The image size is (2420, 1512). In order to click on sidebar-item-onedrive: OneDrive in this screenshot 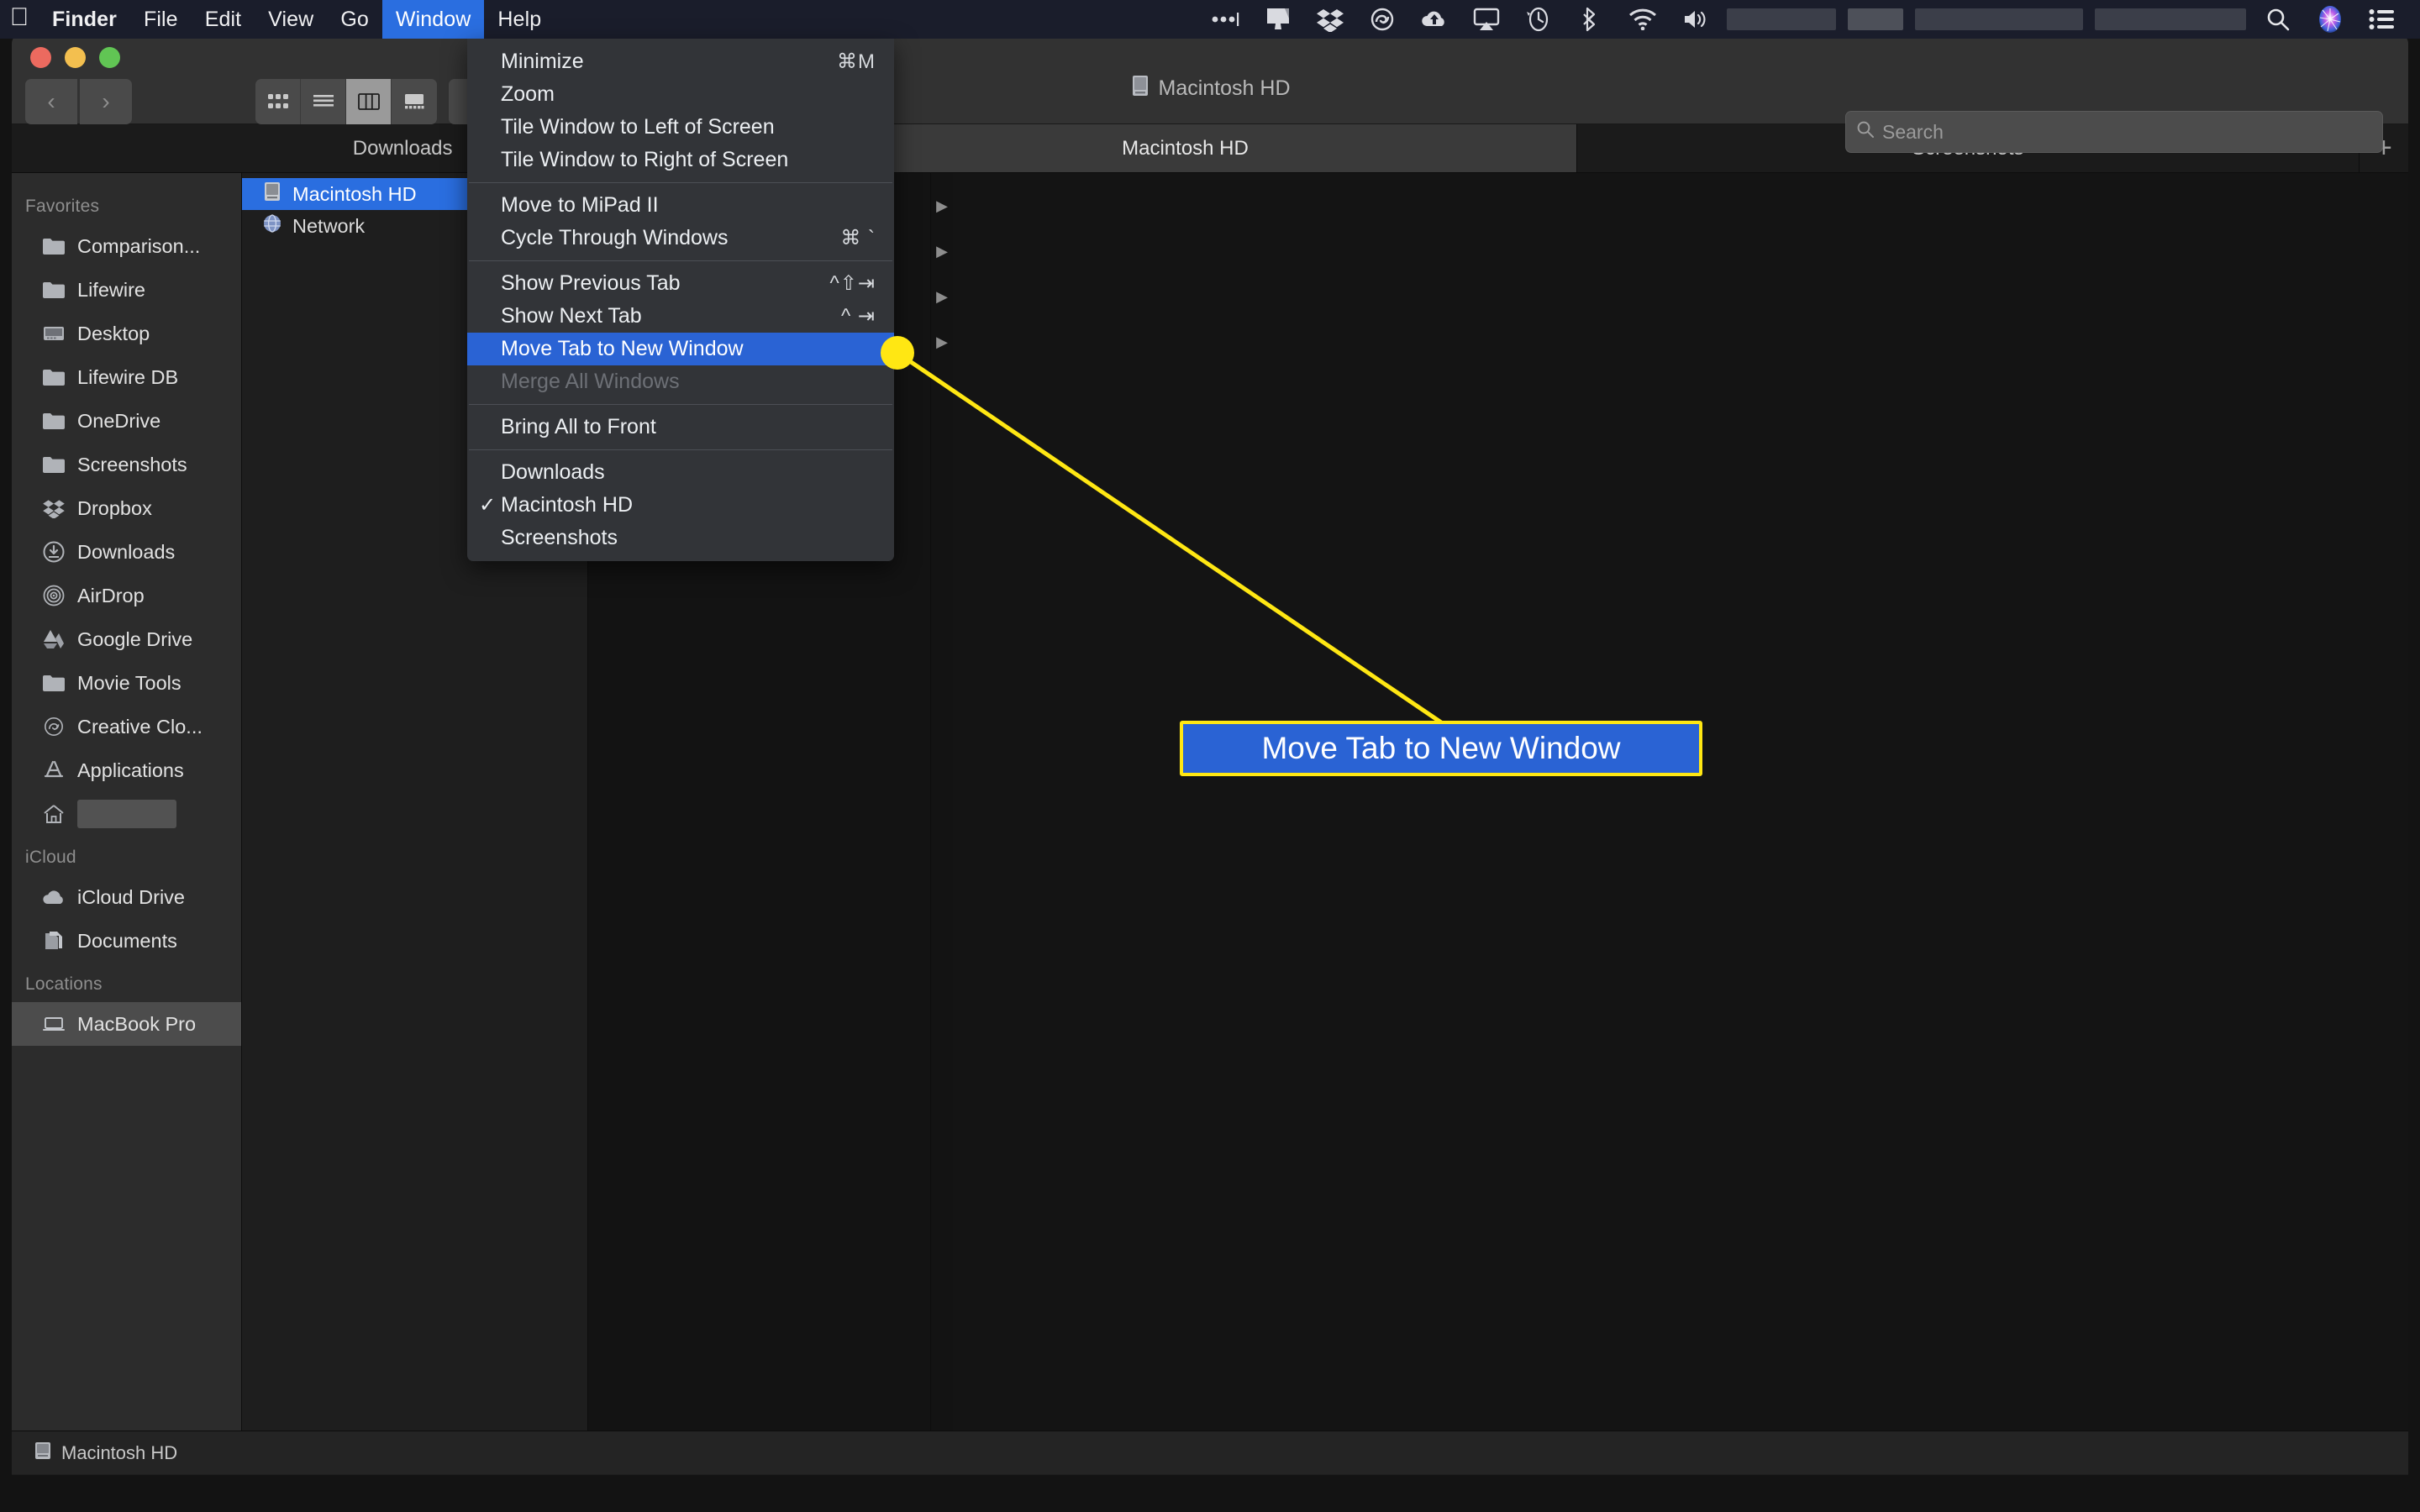, I will do `click(127, 421)`.